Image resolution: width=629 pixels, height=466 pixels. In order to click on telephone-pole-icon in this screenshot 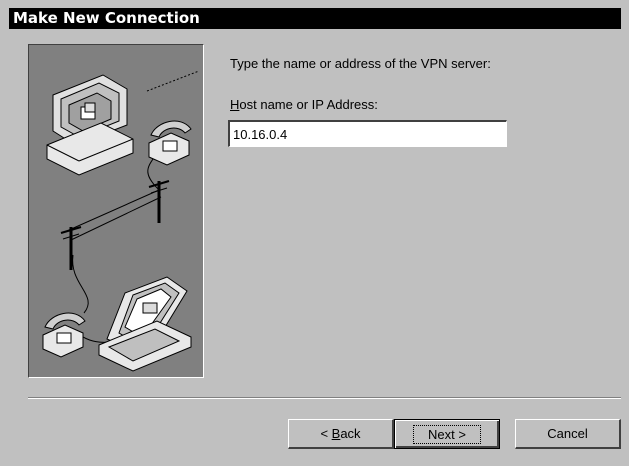, I will do `click(115, 225)`.